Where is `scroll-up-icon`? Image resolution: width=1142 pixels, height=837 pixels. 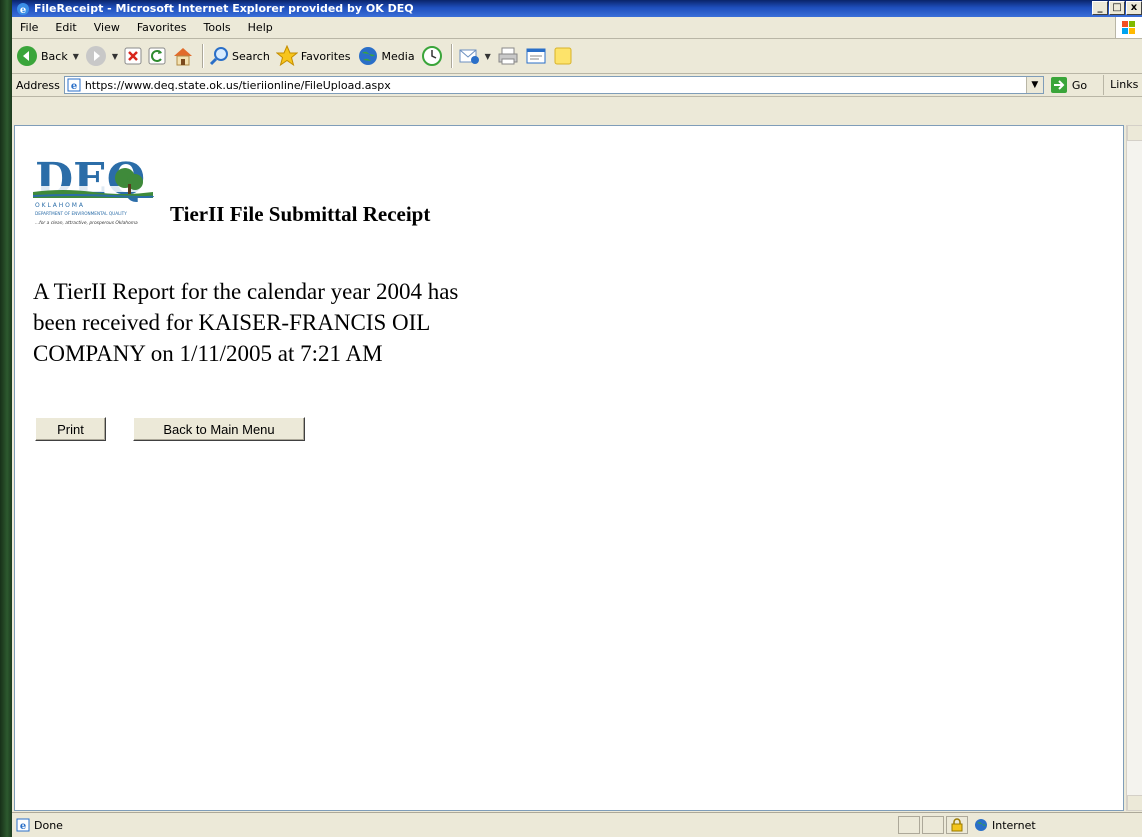
scroll-up-icon is located at coordinates (1134, 133).